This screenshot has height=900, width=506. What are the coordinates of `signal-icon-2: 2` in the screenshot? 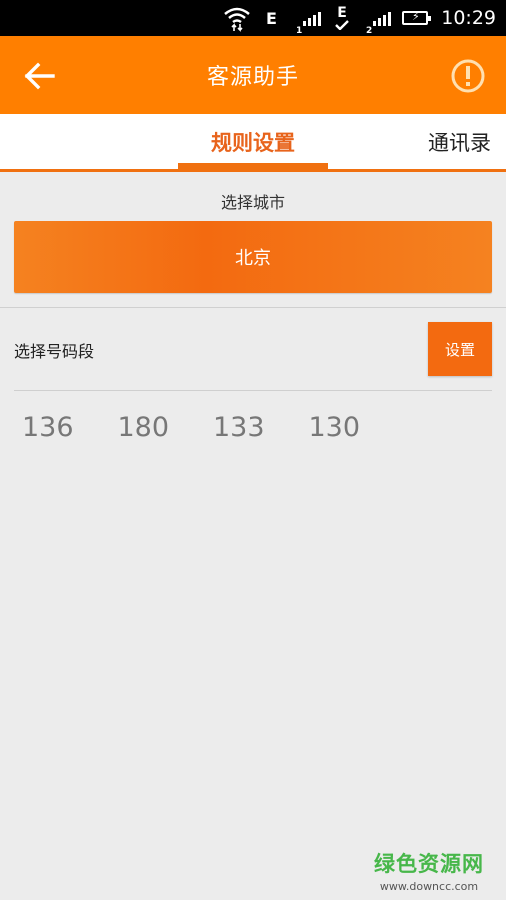 It's located at (379, 18).